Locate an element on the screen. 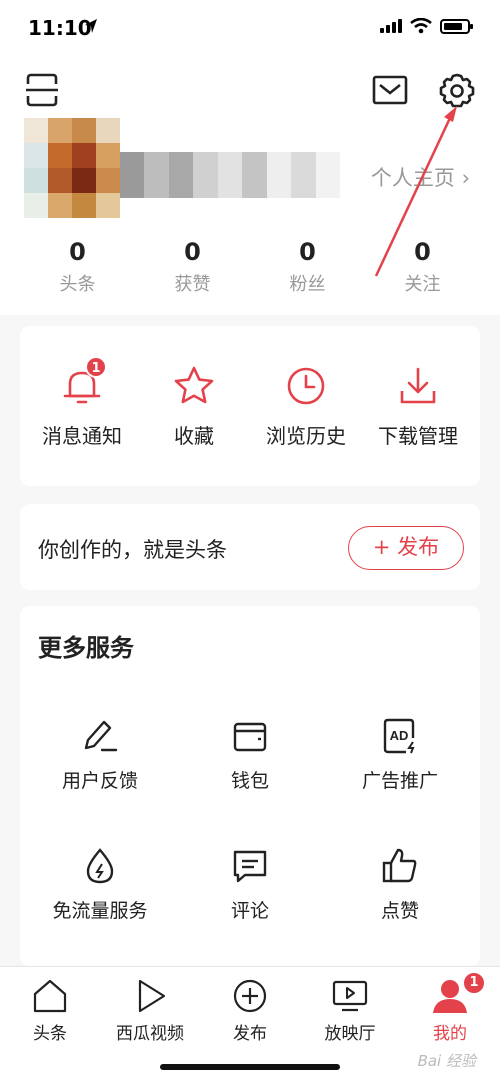  stat-toutiao: 0 头条 is located at coordinates (78, 267).